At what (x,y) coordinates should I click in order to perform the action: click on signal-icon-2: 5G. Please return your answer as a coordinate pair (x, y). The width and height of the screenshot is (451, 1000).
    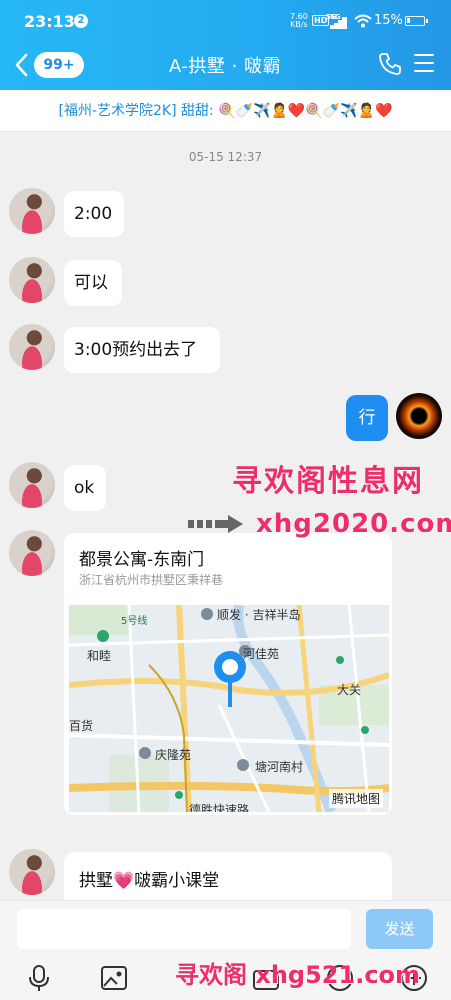
    Looking at the image, I should click on (340, 21).